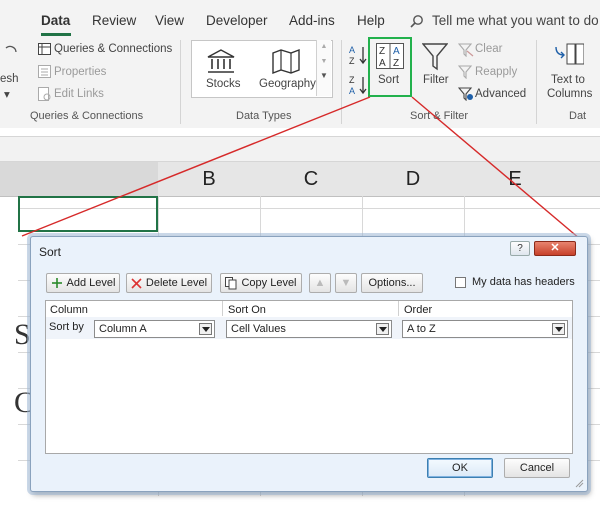  What do you see at coordinates (300, 149) in the screenshot?
I see `formula-bar` at bounding box center [300, 149].